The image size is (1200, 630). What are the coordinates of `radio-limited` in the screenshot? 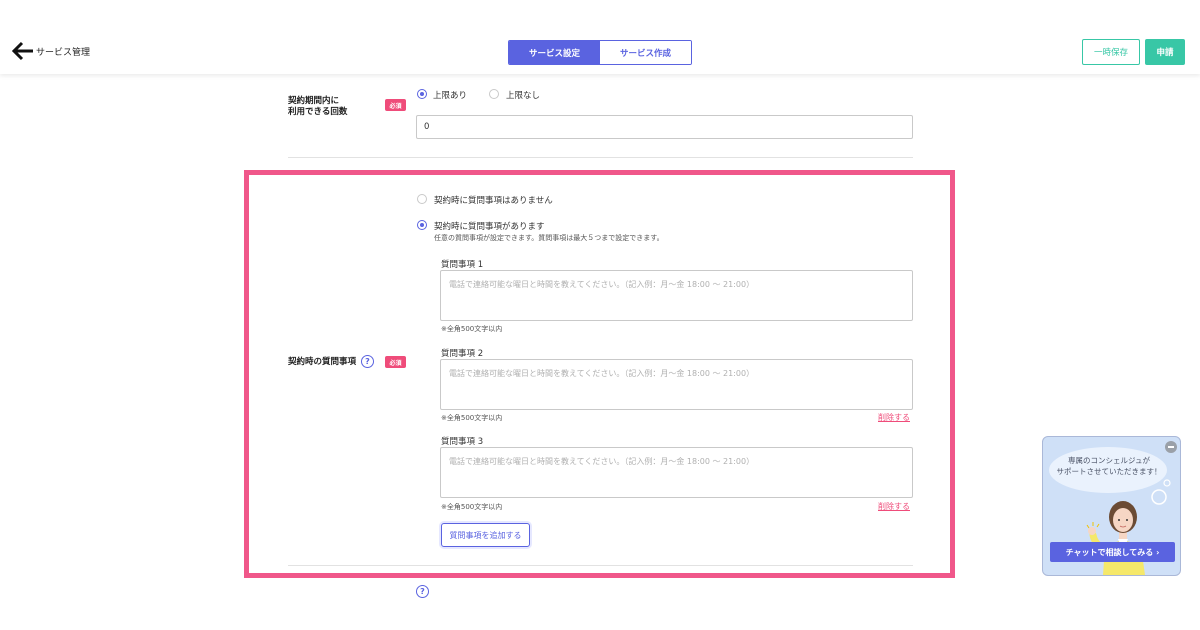 It's located at (422, 94).